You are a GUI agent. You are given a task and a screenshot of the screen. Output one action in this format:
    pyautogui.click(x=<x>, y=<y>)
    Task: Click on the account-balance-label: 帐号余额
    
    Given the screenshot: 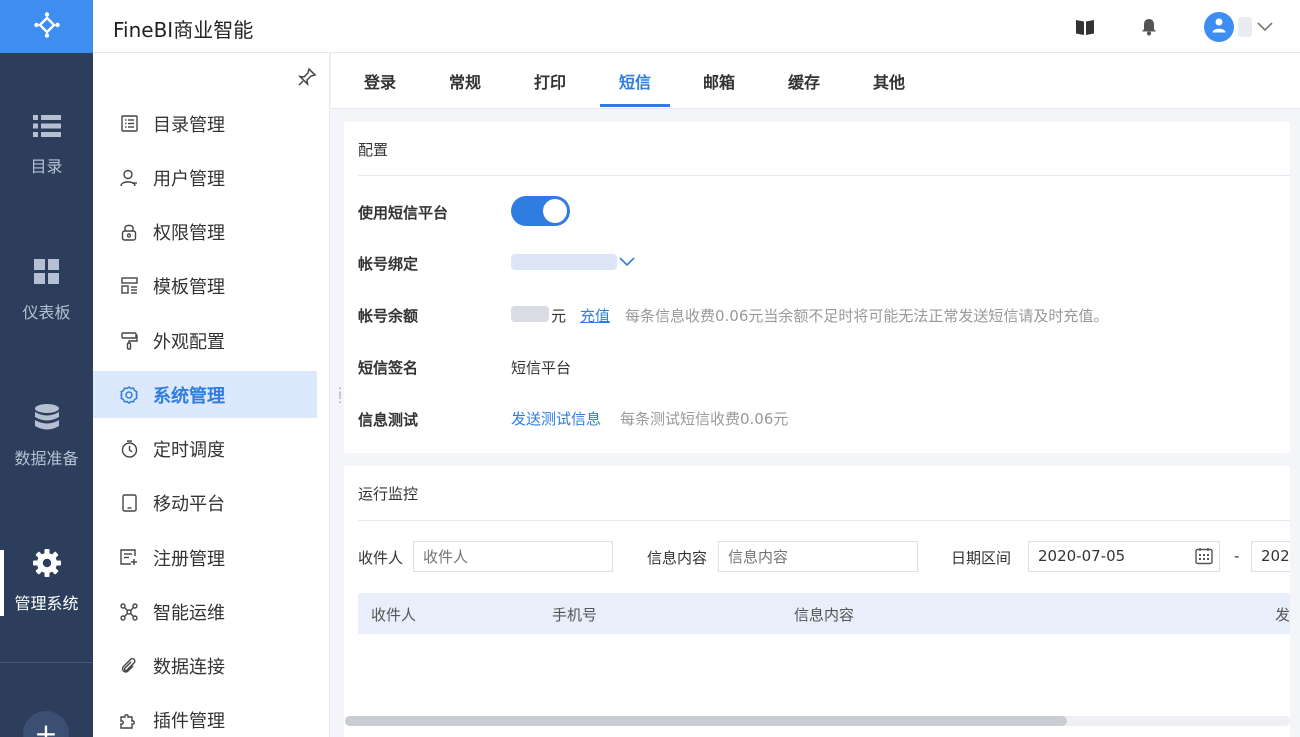 What is the action you would take?
    pyautogui.click(x=388, y=316)
    